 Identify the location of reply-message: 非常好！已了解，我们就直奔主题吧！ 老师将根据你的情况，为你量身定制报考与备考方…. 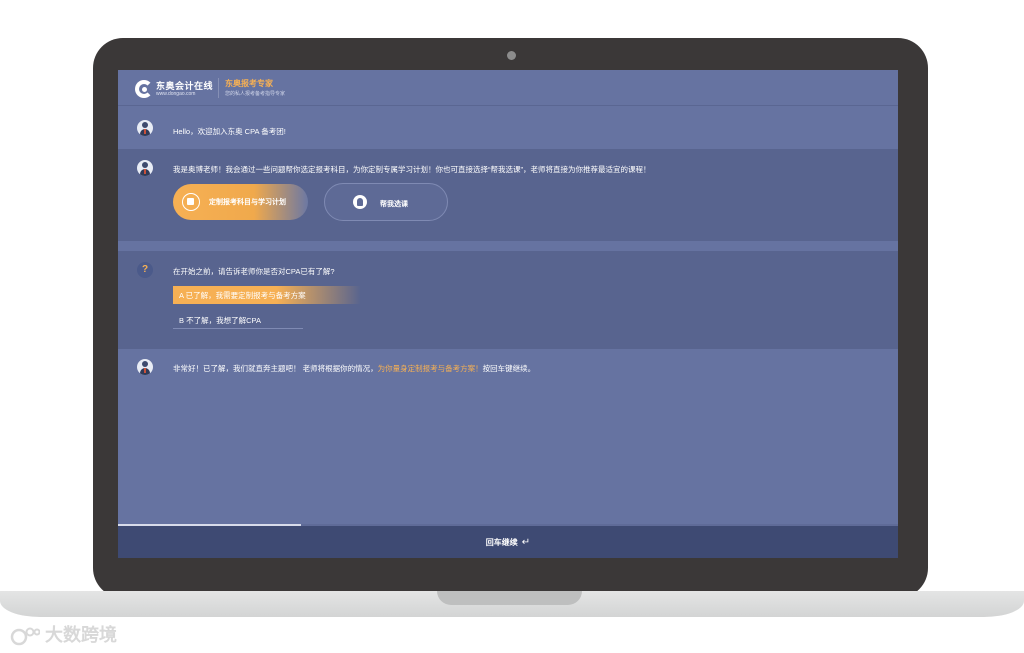
(354, 368).